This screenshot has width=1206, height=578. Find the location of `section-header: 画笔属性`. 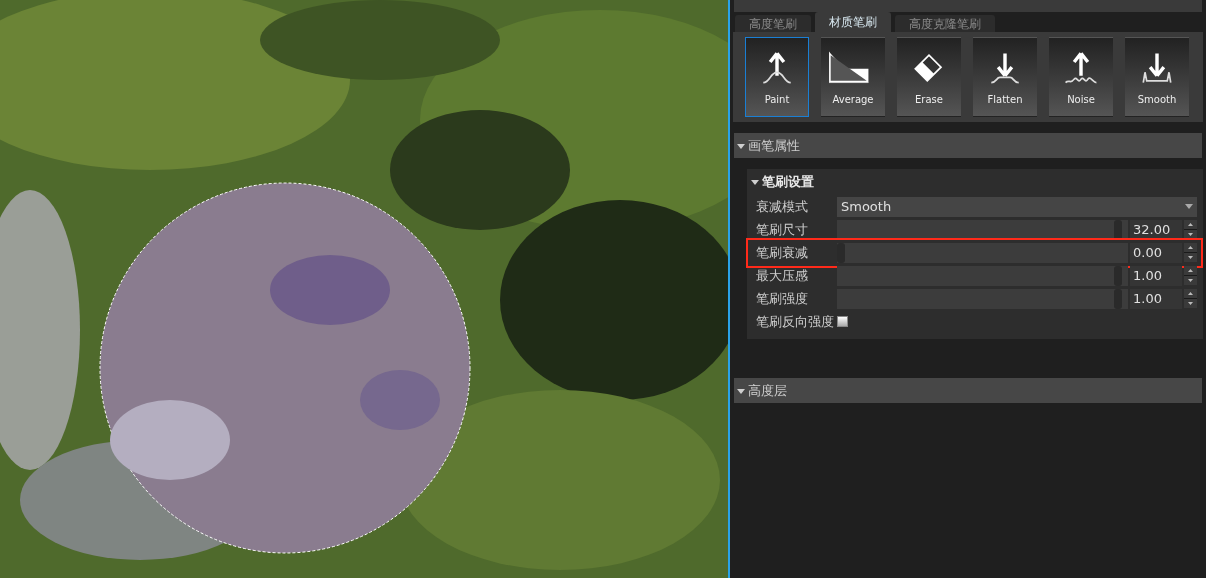

section-header: 画笔属性 is located at coordinates (968, 145).